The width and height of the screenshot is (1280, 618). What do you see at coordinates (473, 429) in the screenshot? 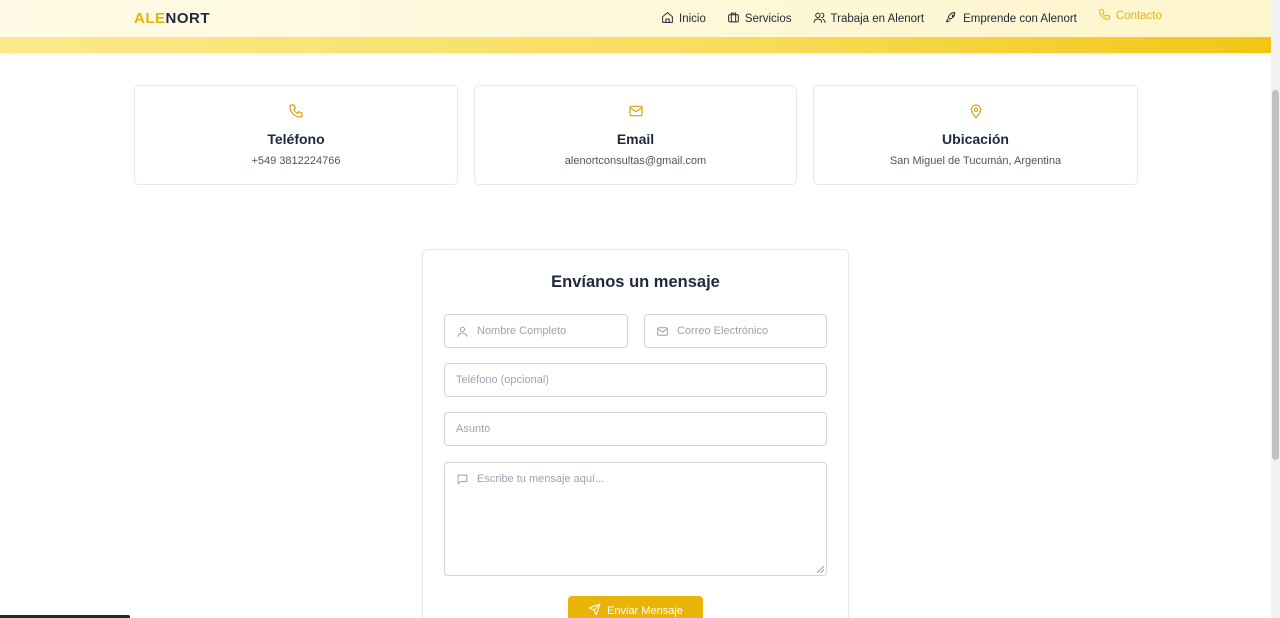
I see `subject-placeholder: Asunto` at bounding box center [473, 429].